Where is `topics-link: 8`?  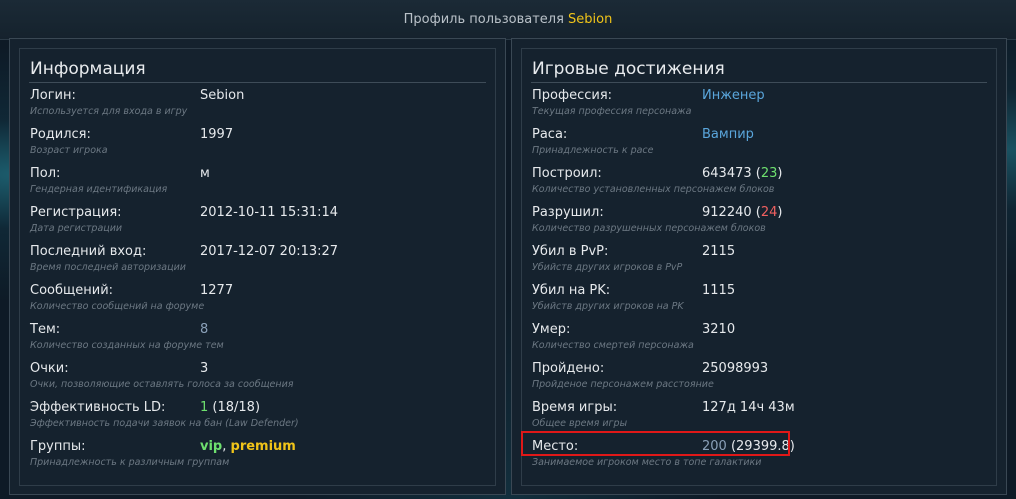 topics-link: 8 is located at coordinates (204, 329).